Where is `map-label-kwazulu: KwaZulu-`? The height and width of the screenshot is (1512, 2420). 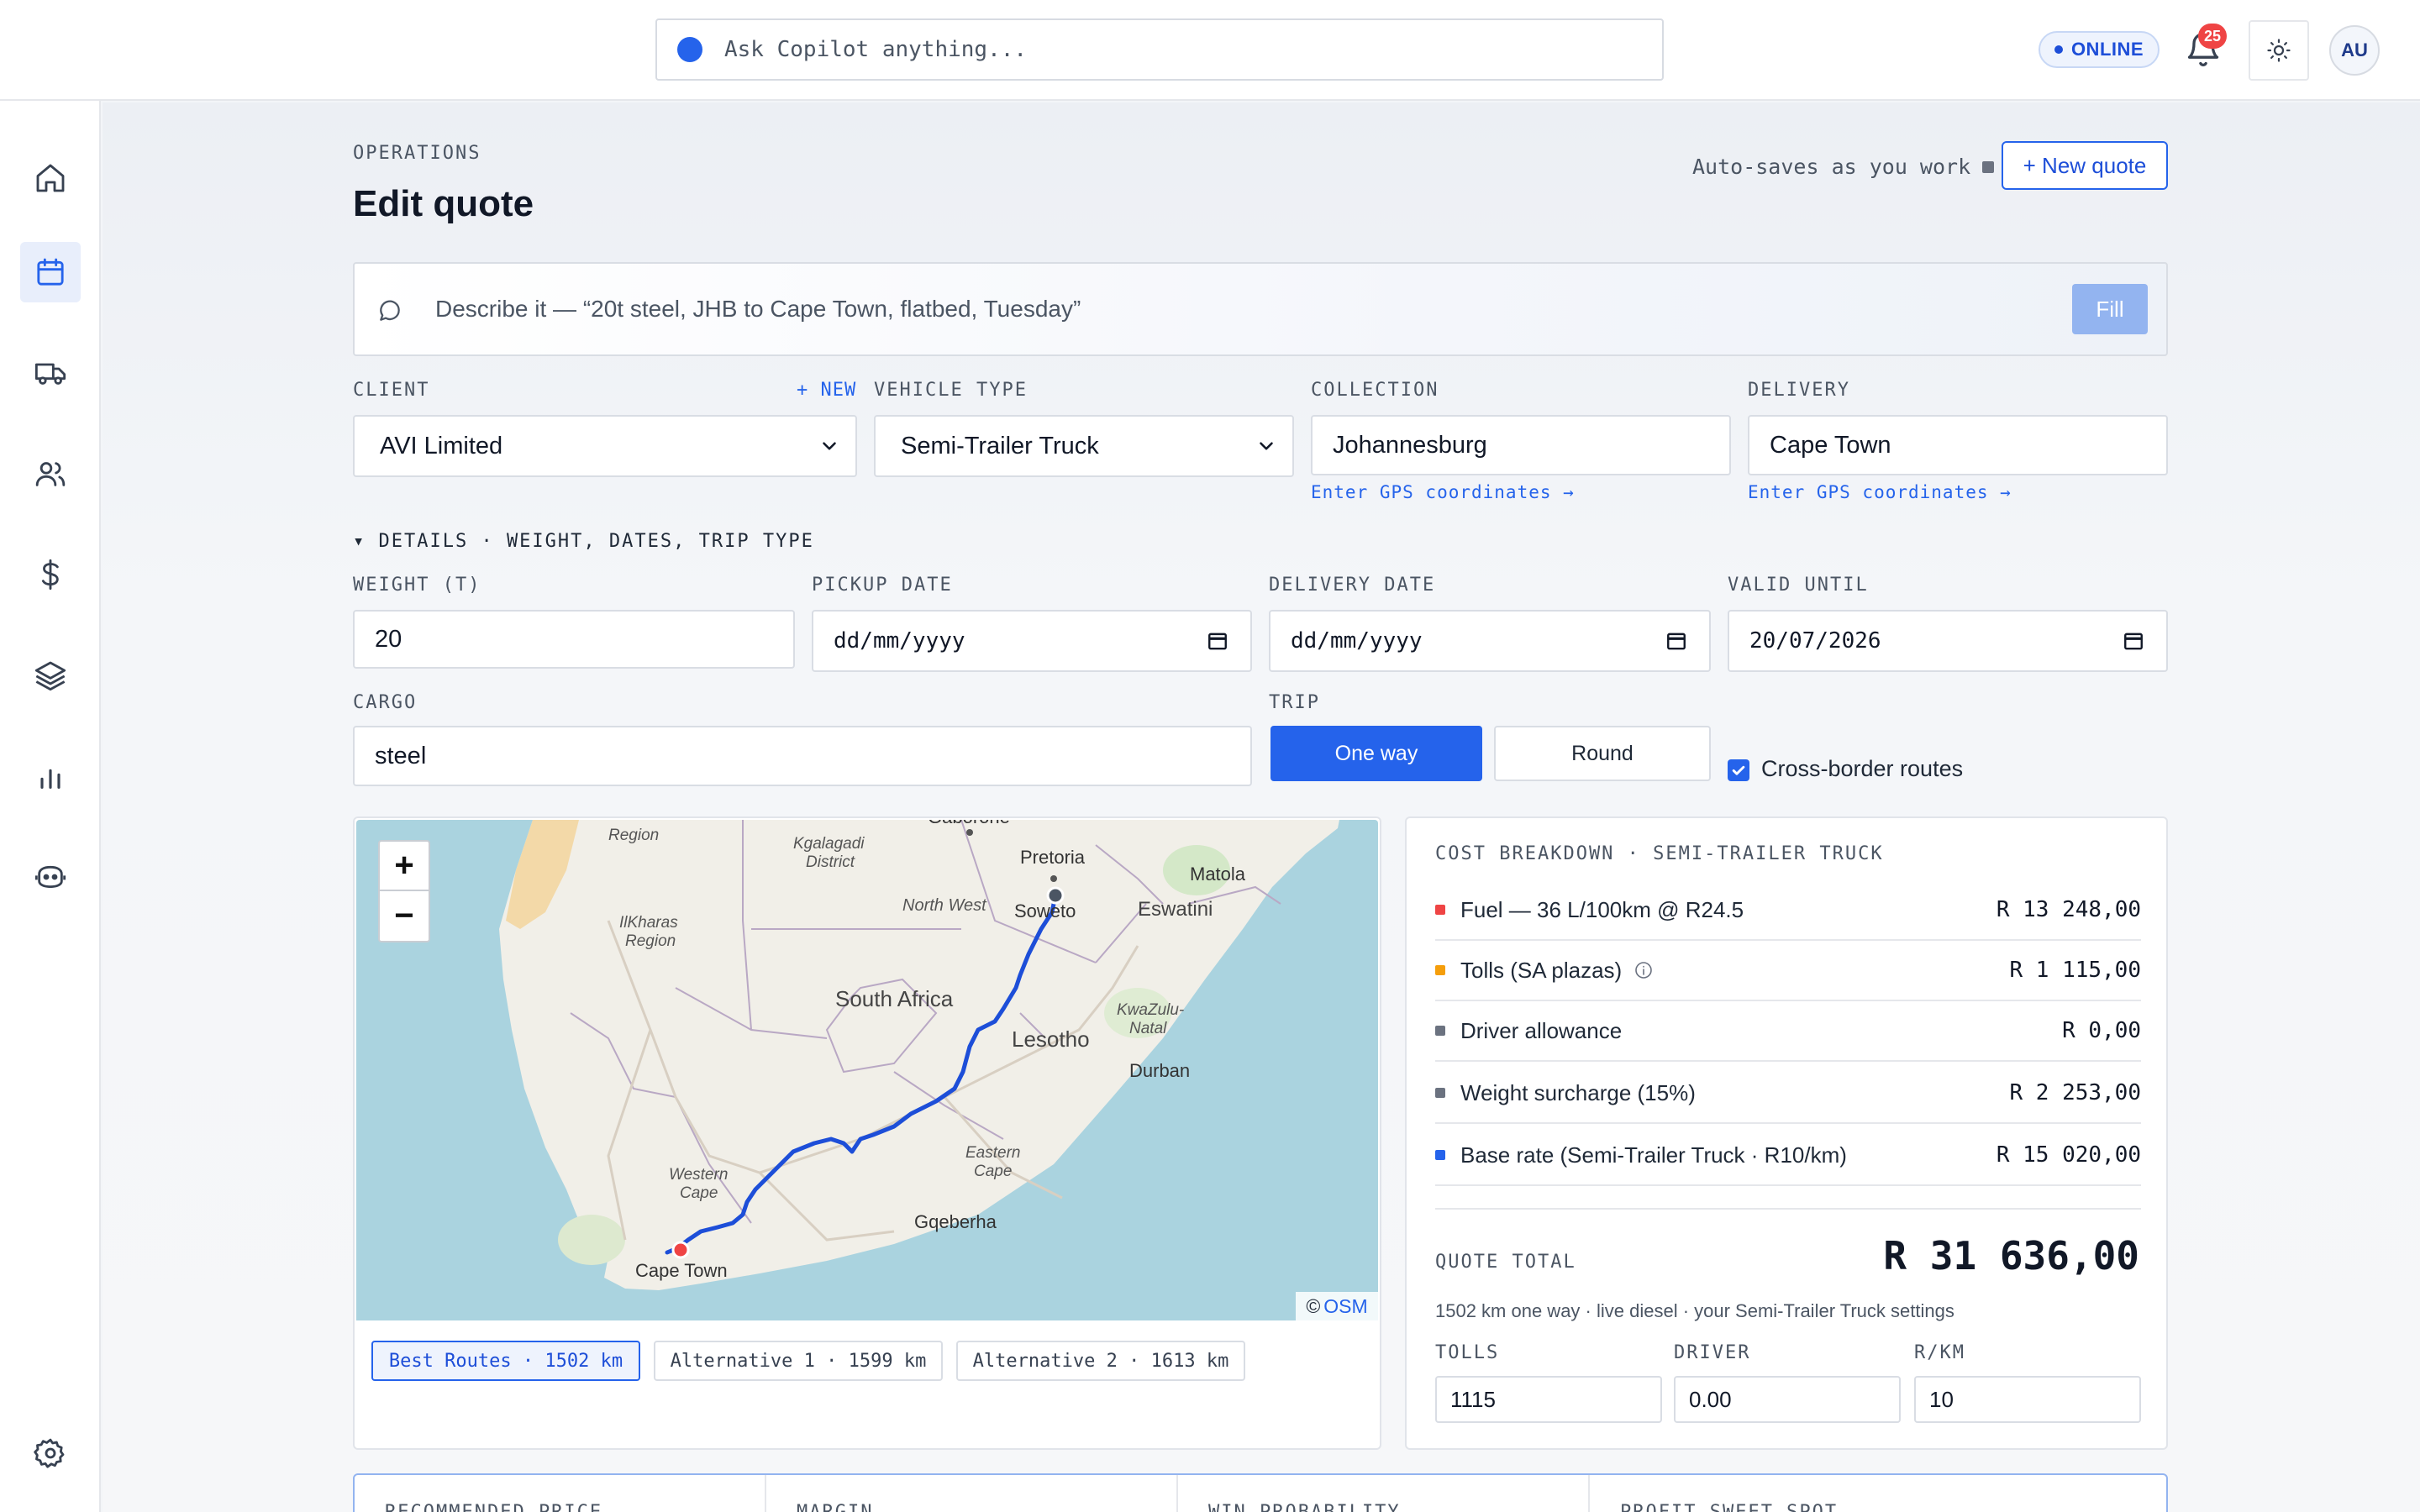 map-label-kwazulu: KwaZulu- is located at coordinates (1150, 1010).